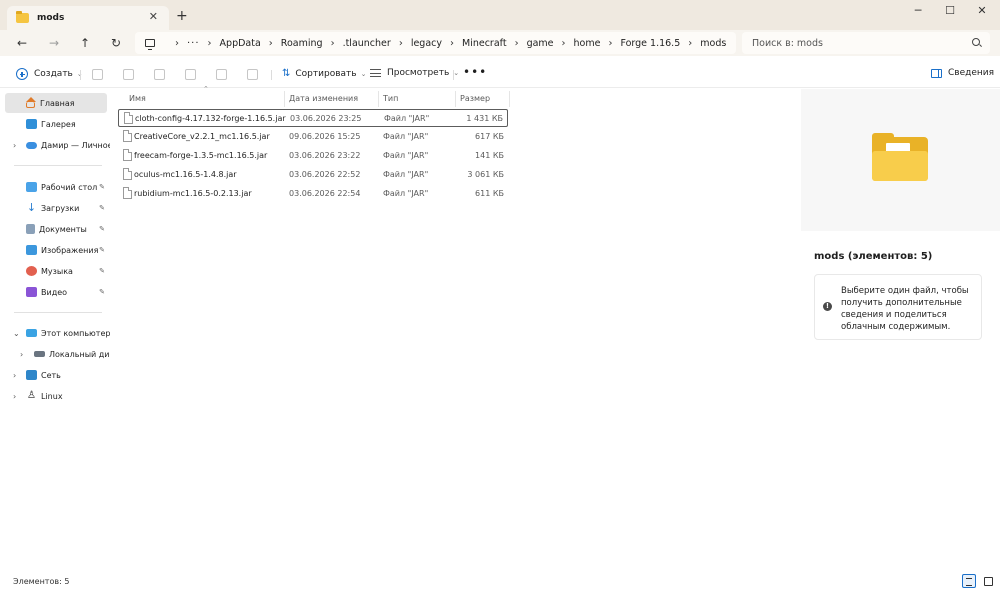  I want to click on sidebar-item-onedrive: › Дамир — Личное, so click(59, 145).